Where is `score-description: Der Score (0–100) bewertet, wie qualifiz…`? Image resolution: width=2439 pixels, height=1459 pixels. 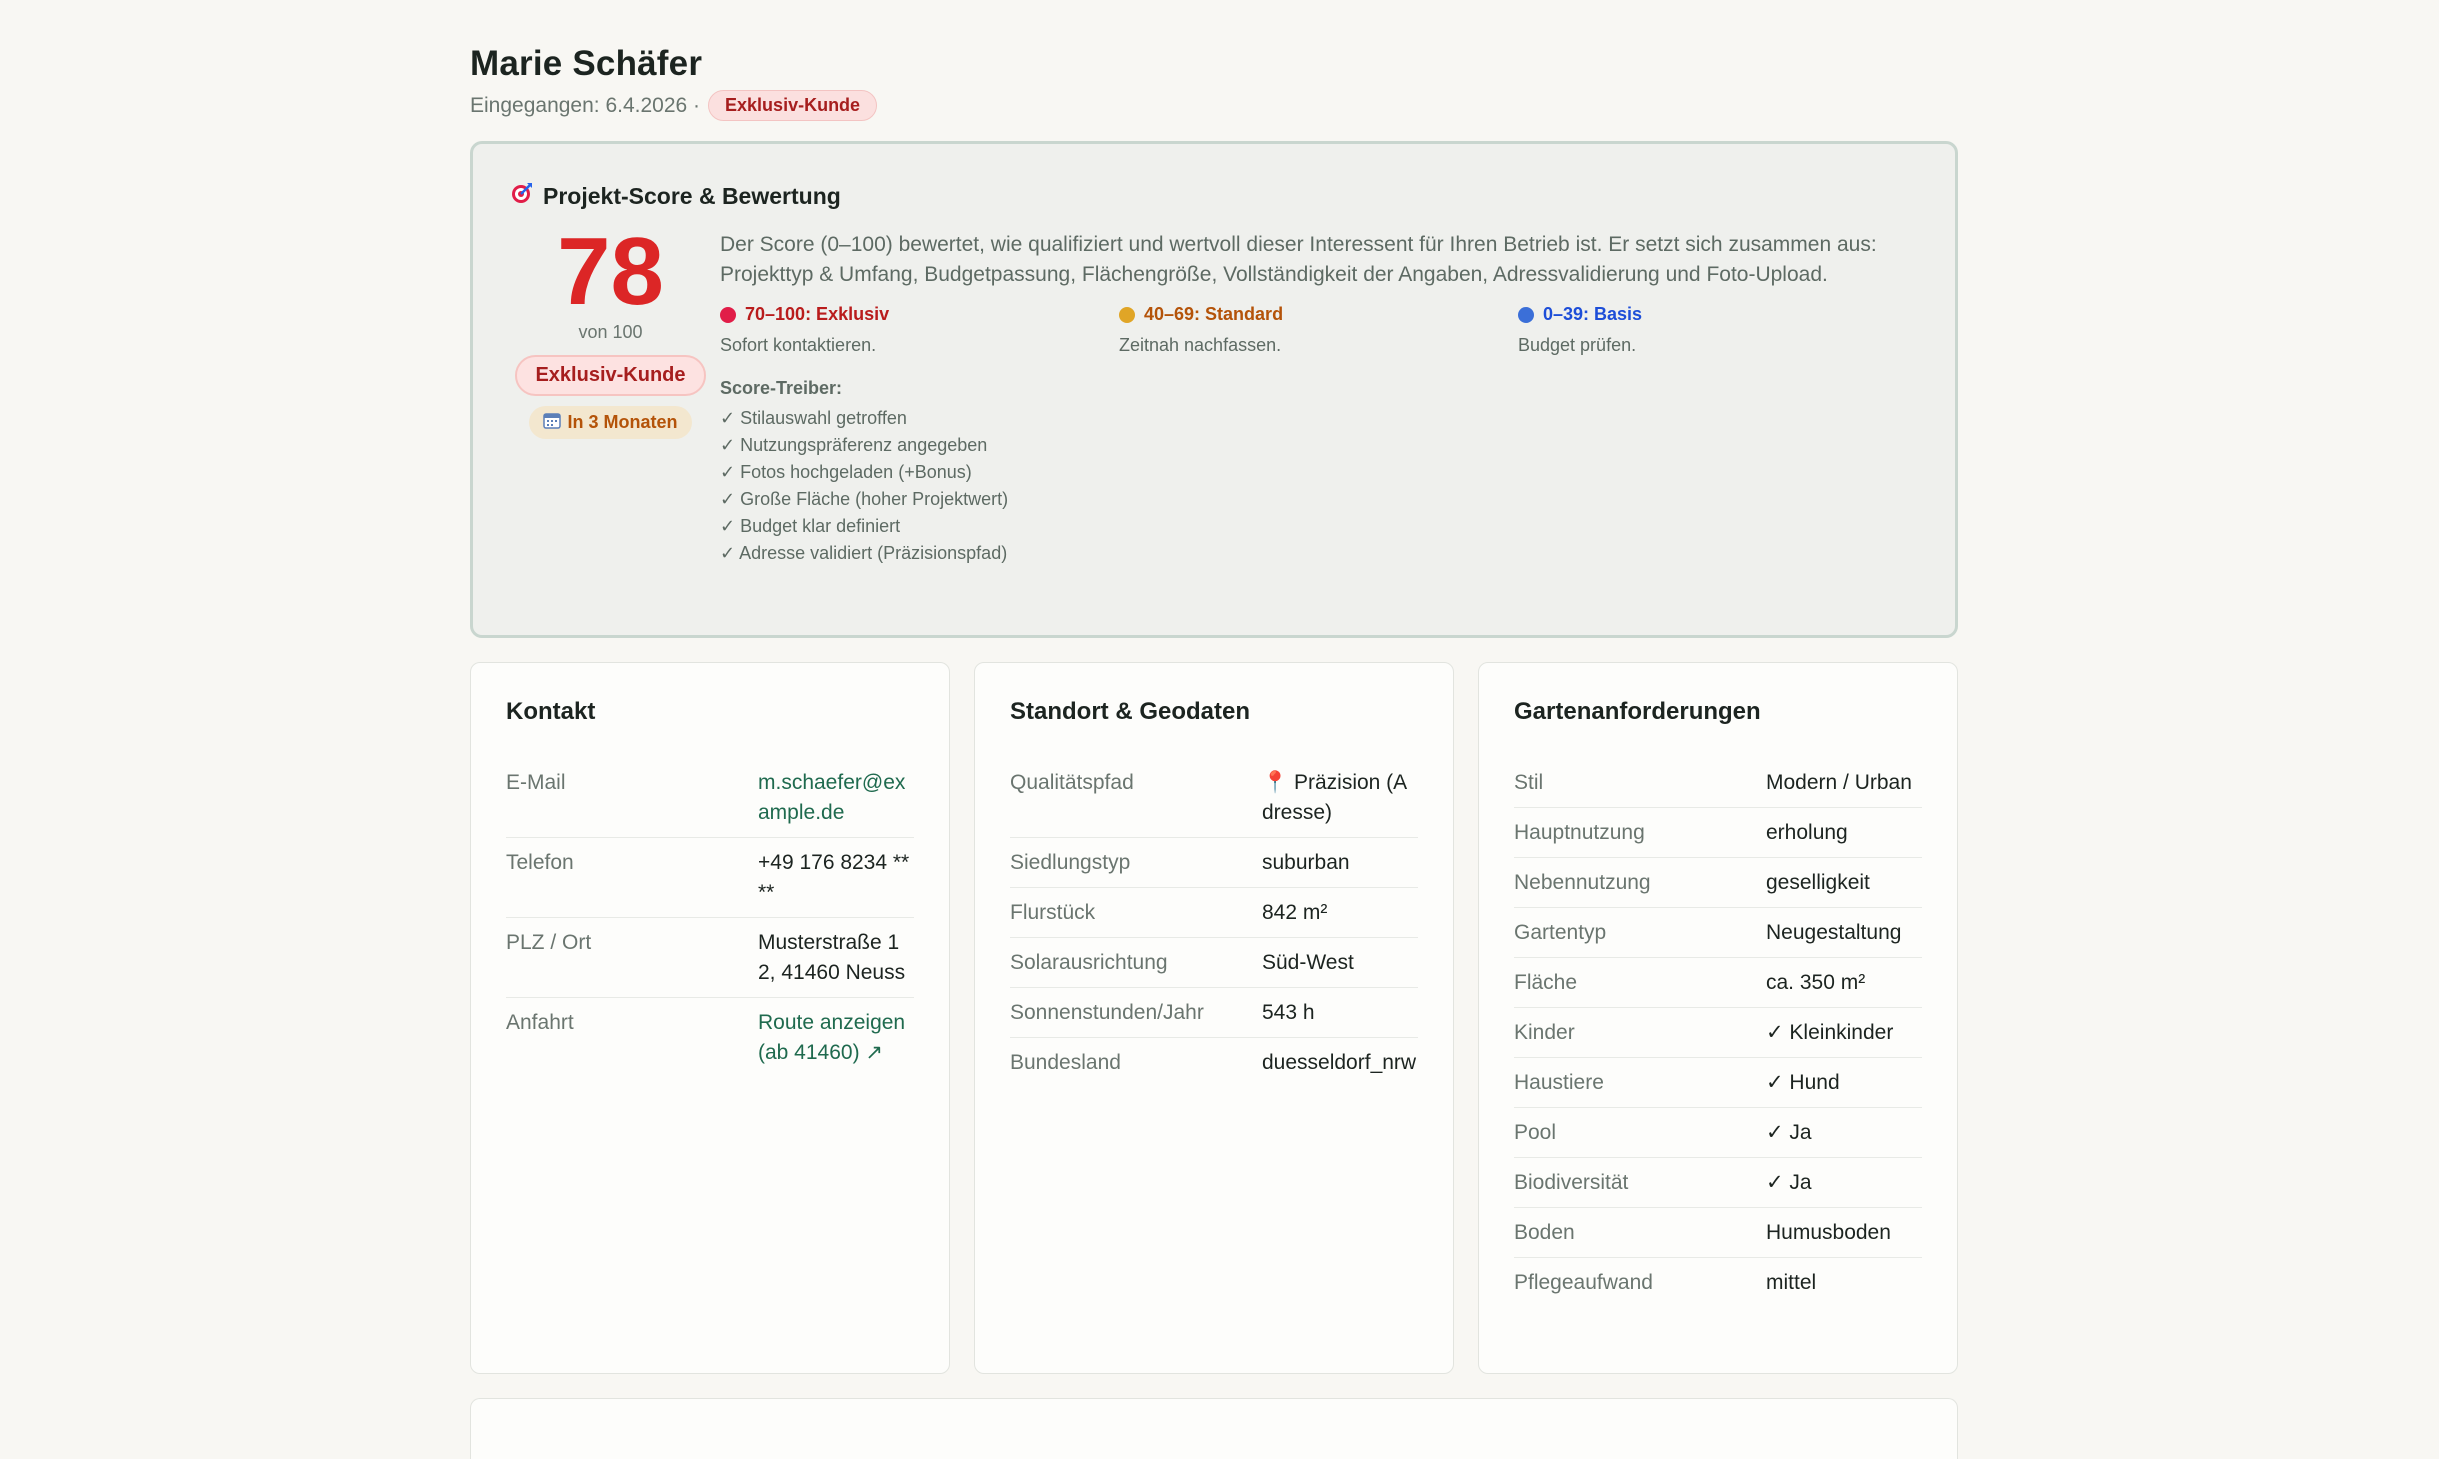
score-description: Der Score (0–100) bewertet, wie qualifiz… is located at coordinates (1298, 259).